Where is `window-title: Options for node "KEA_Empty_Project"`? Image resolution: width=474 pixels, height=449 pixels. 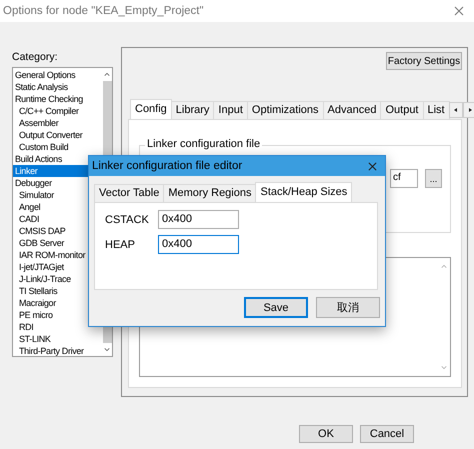 window-title: Options for node "KEA_Empty_Project" is located at coordinates (103, 11).